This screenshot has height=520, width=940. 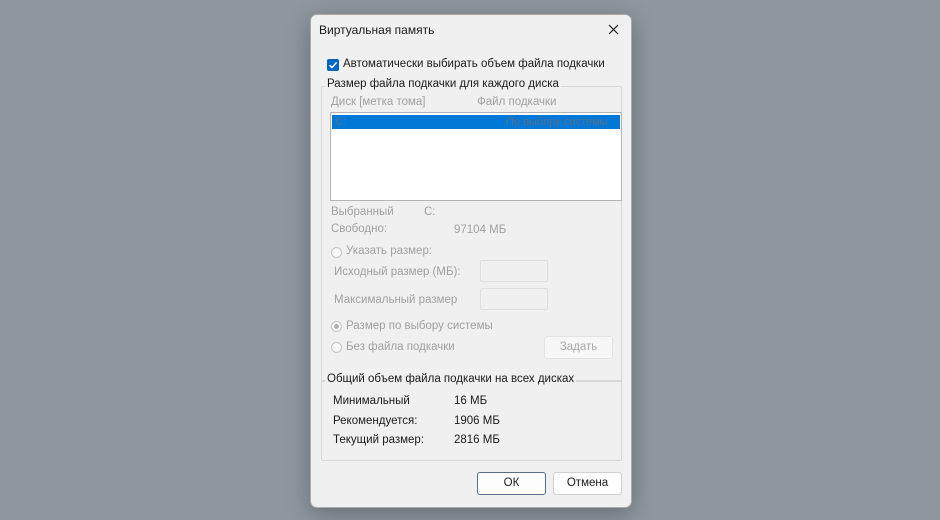 What do you see at coordinates (400, 347) in the screenshot?
I see `no-paging-file-label: Без файла подкачки` at bounding box center [400, 347].